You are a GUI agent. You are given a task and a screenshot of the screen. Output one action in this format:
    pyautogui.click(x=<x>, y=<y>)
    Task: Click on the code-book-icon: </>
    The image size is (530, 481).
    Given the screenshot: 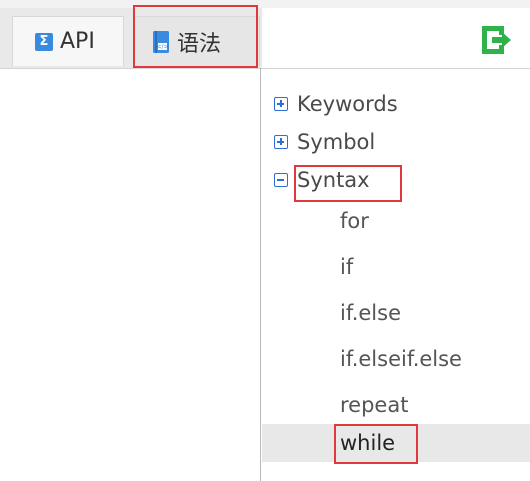 What is the action you would take?
    pyautogui.click(x=161, y=41)
    